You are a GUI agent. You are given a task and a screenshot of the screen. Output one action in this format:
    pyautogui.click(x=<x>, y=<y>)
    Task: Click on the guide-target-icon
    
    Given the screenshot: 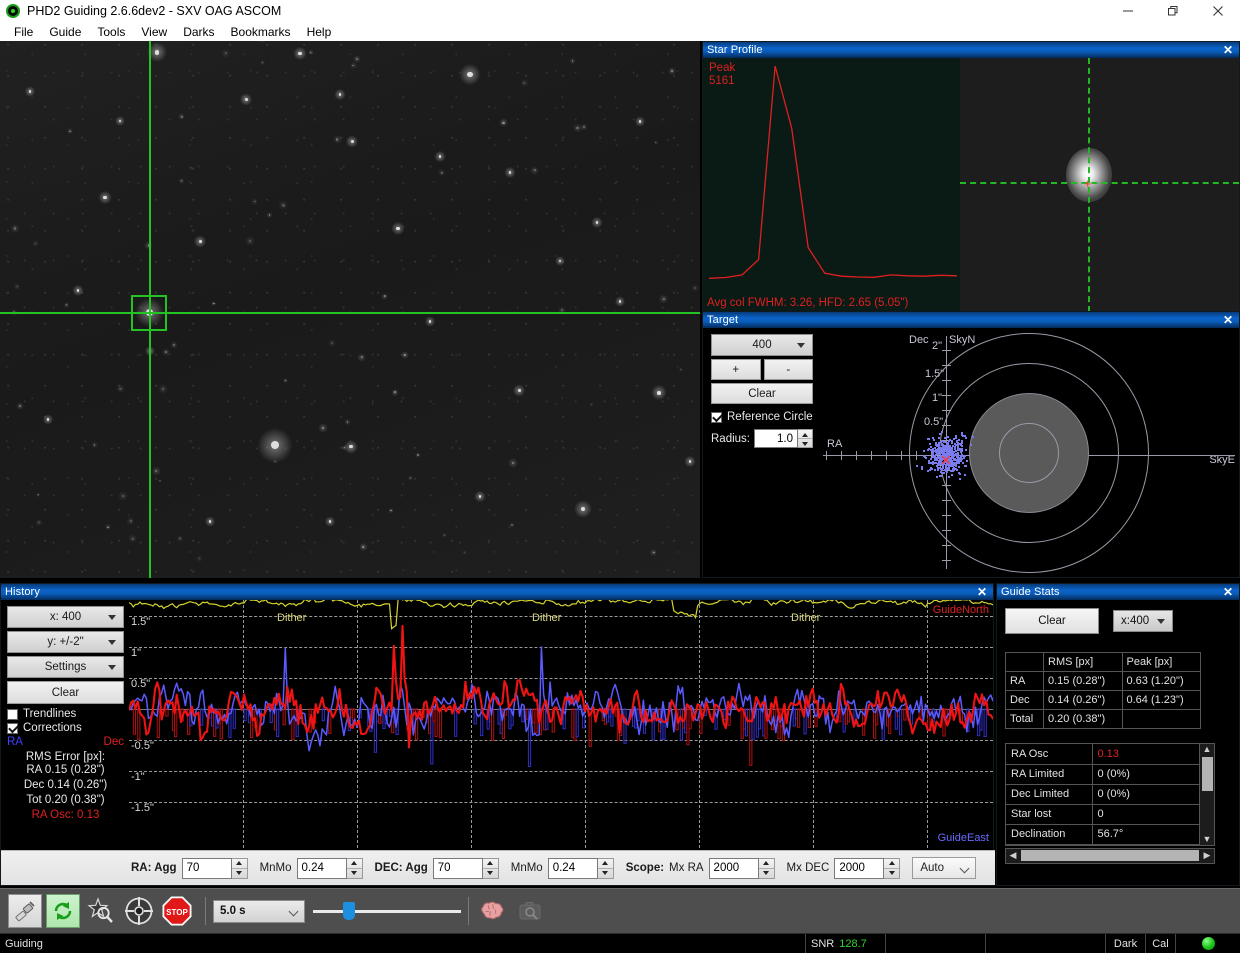 What is the action you would take?
    pyautogui.click(x=139, y=911)
    